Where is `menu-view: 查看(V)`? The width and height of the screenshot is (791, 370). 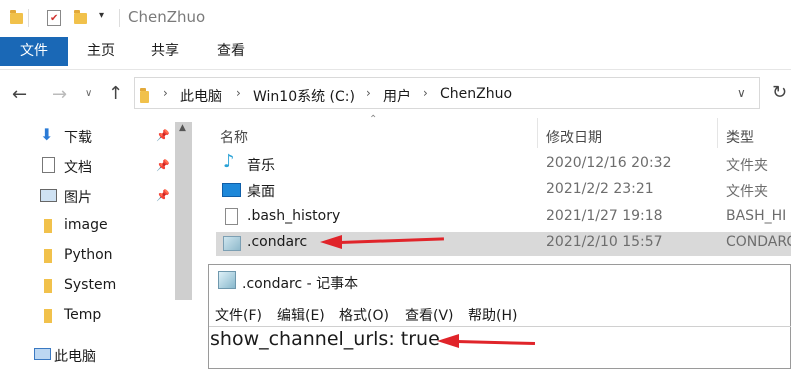 menu-view: 查看(V) is located at coordinates (429, 315).